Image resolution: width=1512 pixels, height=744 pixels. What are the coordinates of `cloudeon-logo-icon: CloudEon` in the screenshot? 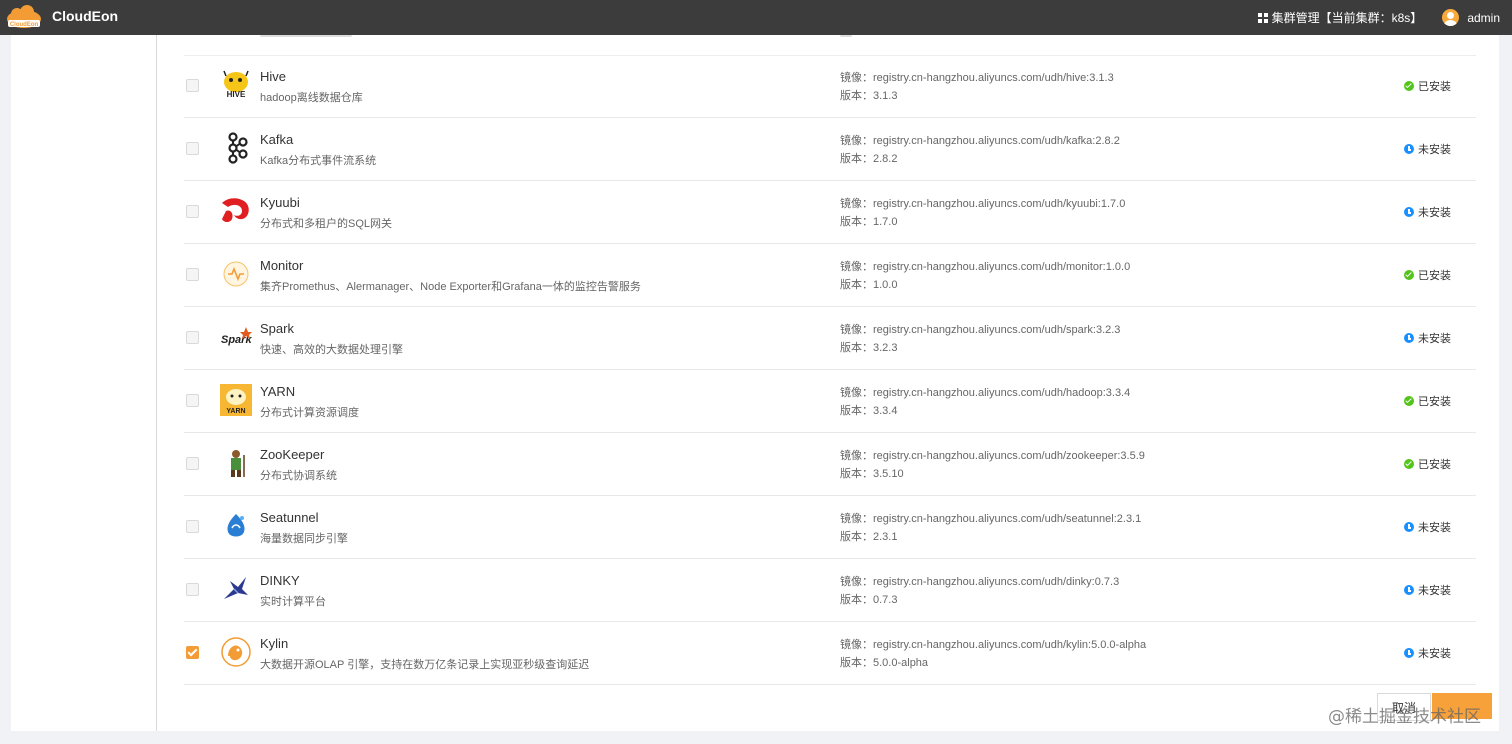 It's located at (24, 18).